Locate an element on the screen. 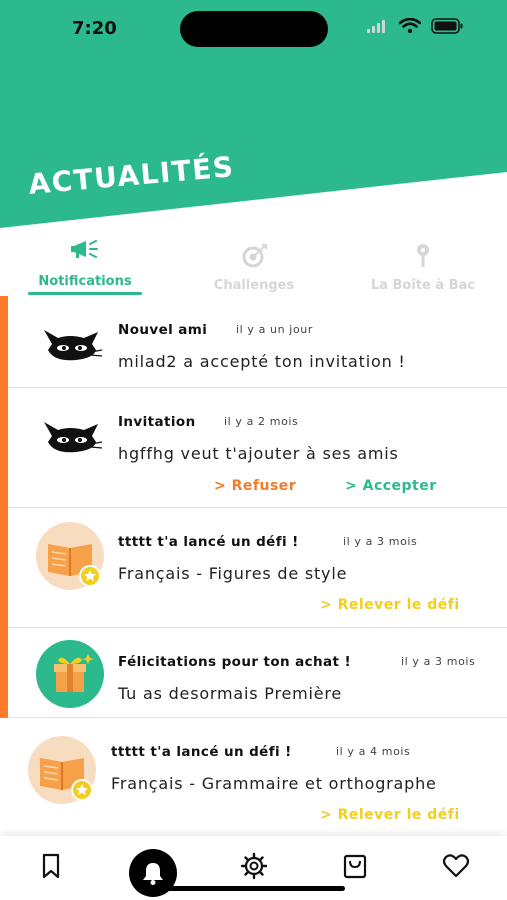  active-tab-indicator is located at coordinates (85, 293).